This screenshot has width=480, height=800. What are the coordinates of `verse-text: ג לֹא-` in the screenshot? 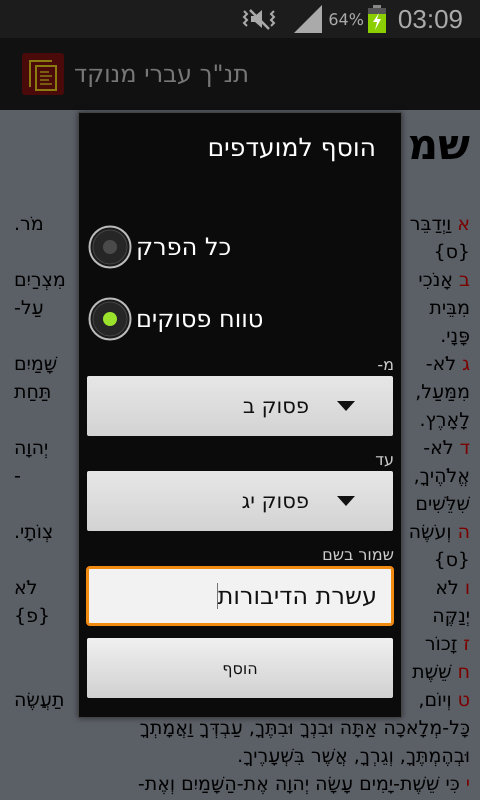 It's located at (448, 364).